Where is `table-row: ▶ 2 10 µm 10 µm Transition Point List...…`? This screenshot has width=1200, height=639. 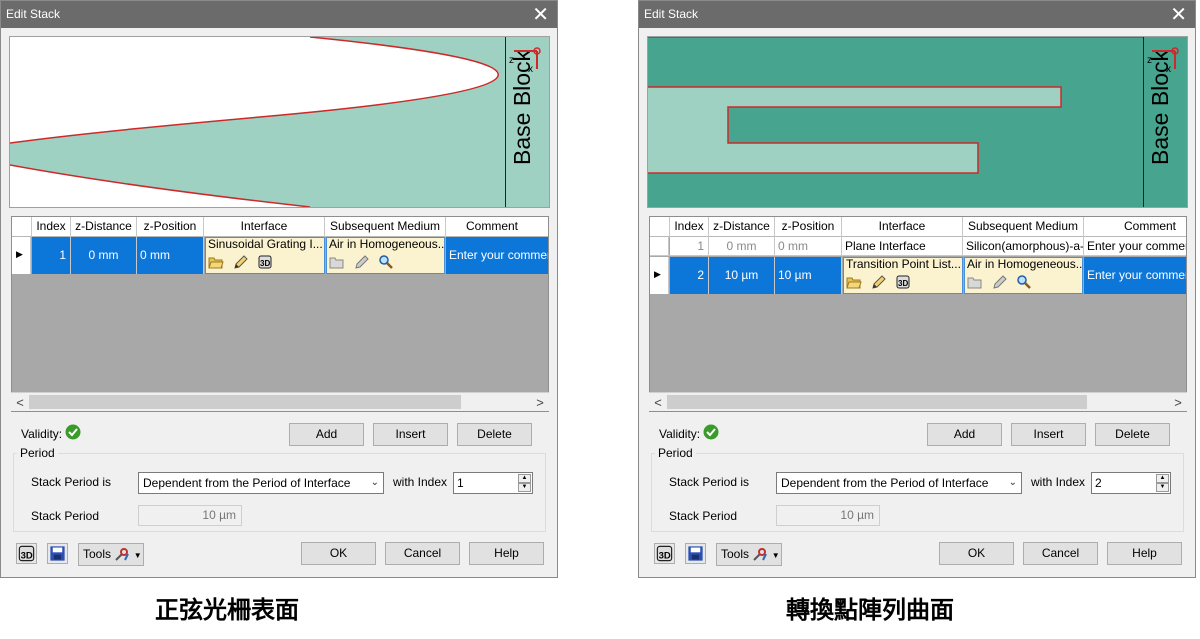
table-row: ▶ 2 10 µm 10 µm Transition Point List...… is located at coordinates (918, 275).